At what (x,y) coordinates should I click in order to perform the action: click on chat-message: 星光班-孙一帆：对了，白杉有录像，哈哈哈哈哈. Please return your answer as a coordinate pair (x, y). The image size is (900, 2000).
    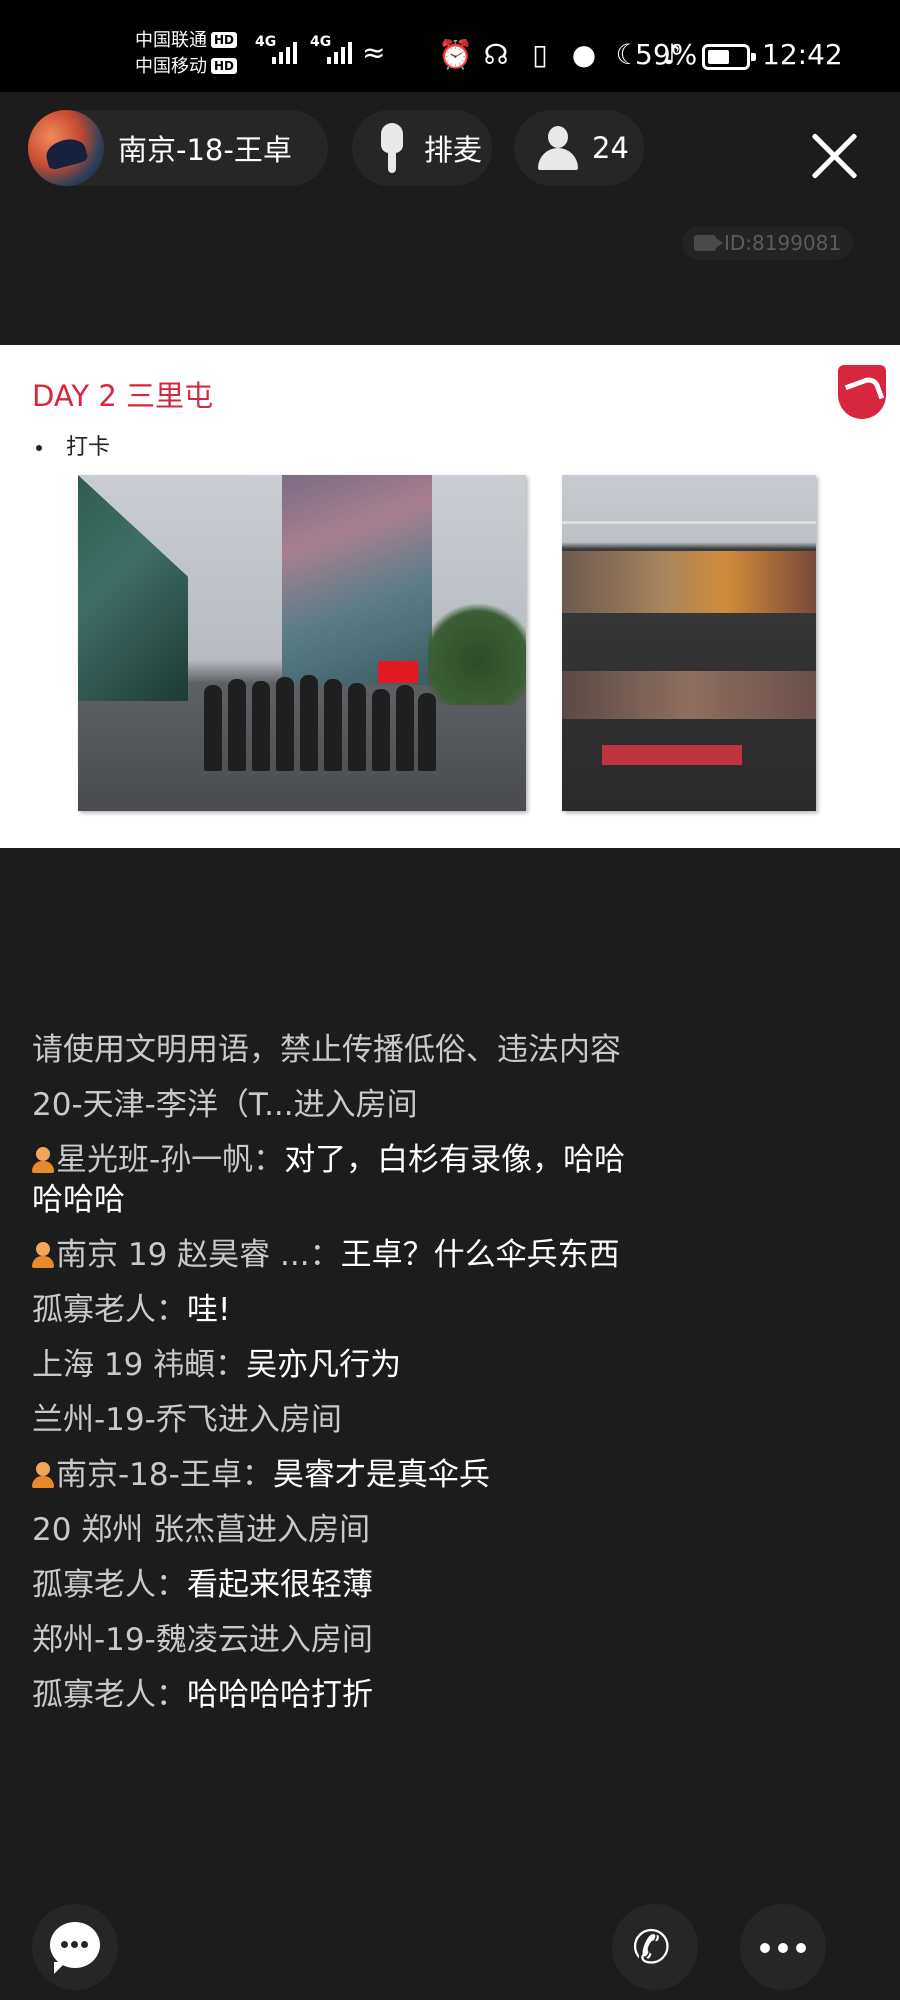
    Looking at the image, I should click on (342, 1180).